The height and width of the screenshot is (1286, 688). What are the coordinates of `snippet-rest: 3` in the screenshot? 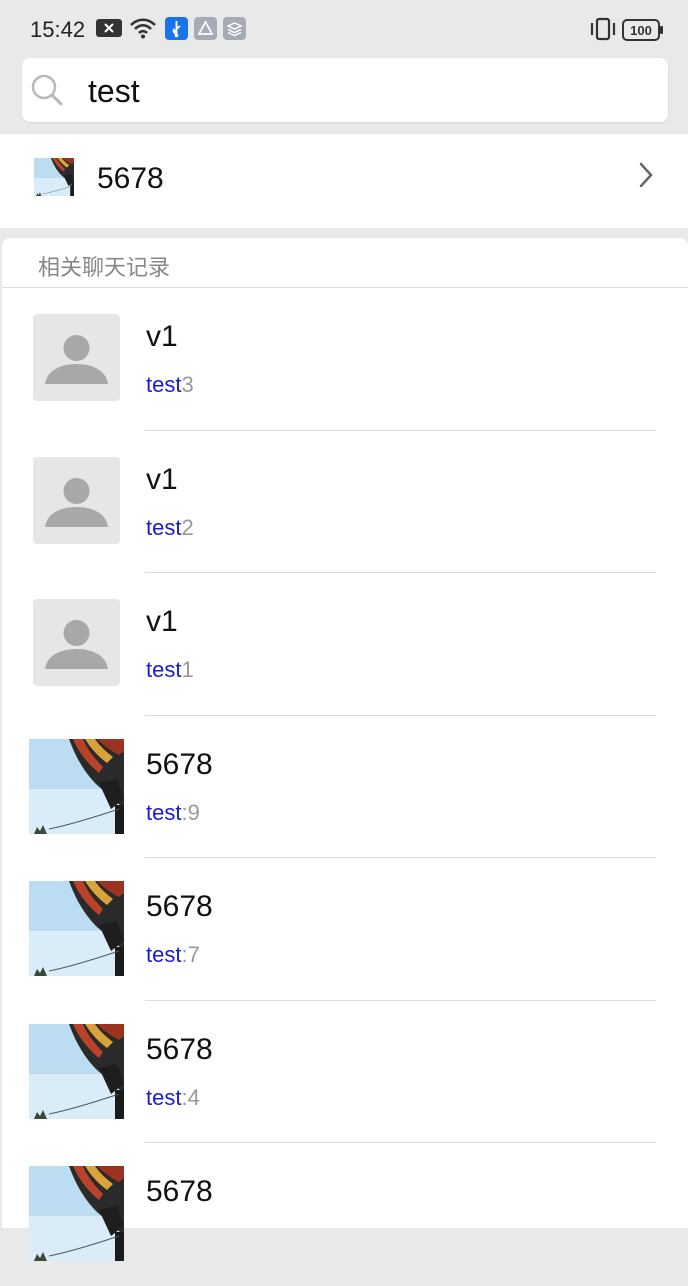 It's located at (187, 384).